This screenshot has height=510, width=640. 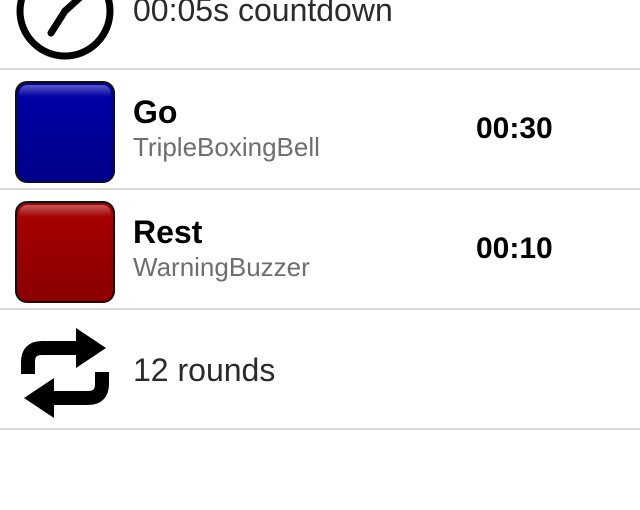 What do you see at coordinates (514, 248) in the screenshot?
I see `interval-duration: 00:10` at bounding box center [514, 248].